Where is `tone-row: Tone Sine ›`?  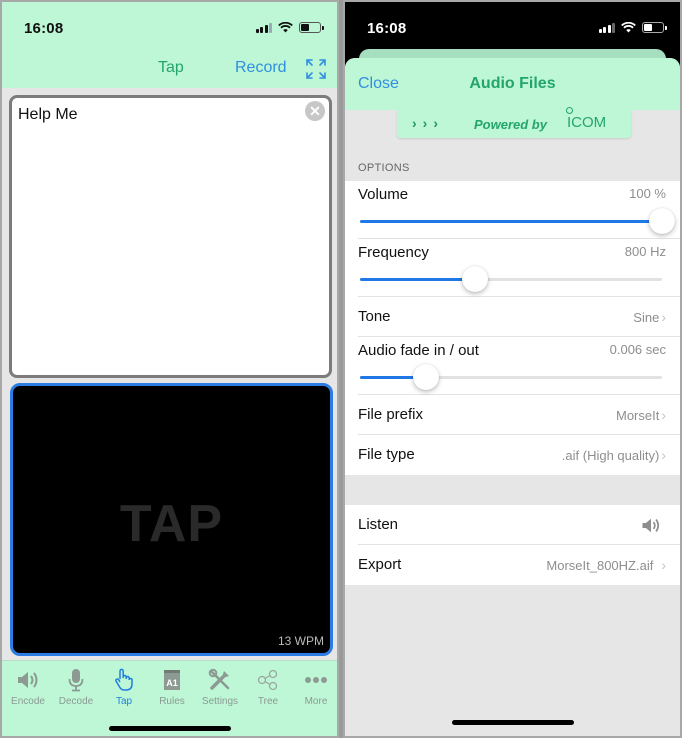
tone-row: Tone Sine › is located at coordinates (519, 317).